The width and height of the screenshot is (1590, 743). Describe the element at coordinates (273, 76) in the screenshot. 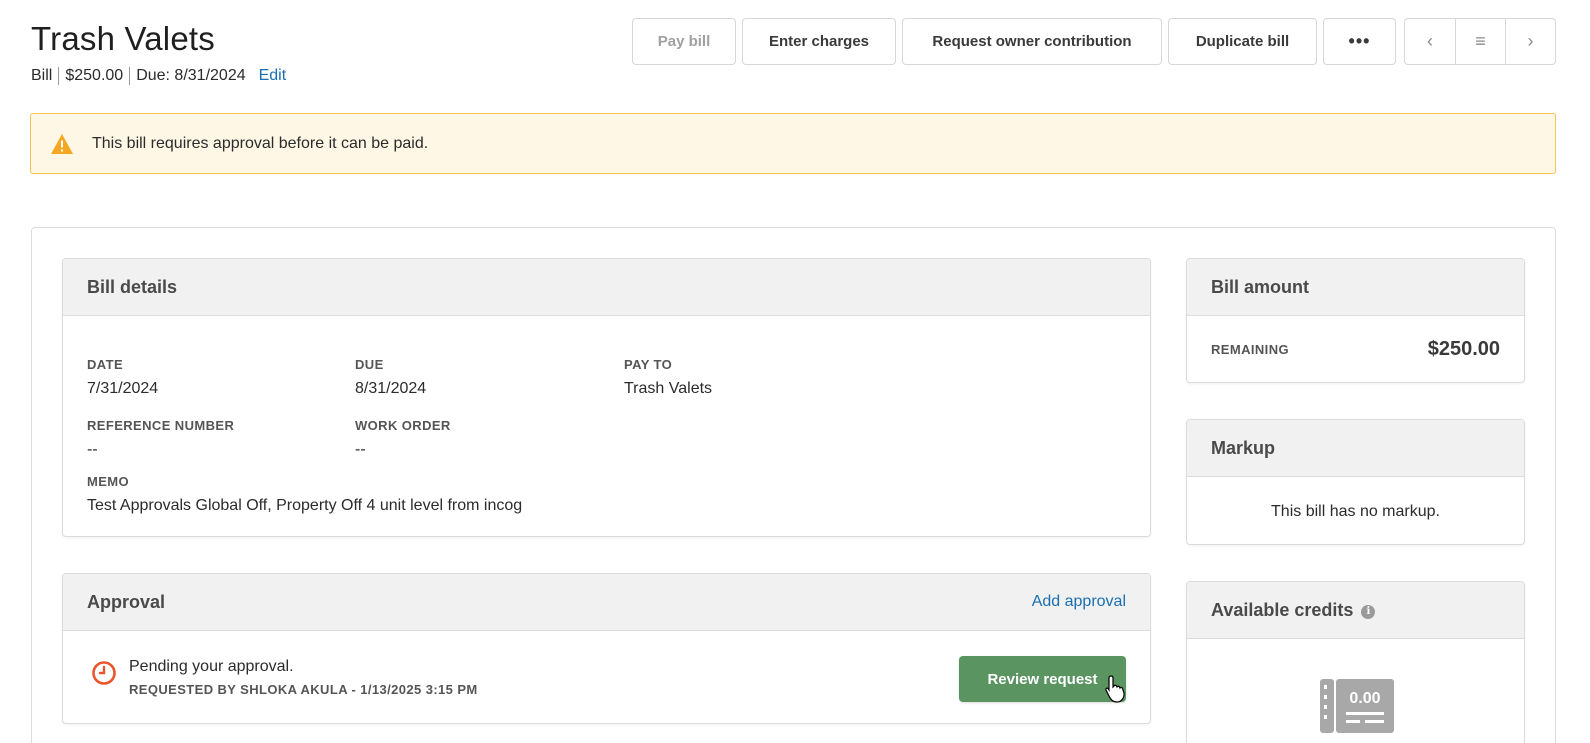

I see `edit-link: Edit` at that location.